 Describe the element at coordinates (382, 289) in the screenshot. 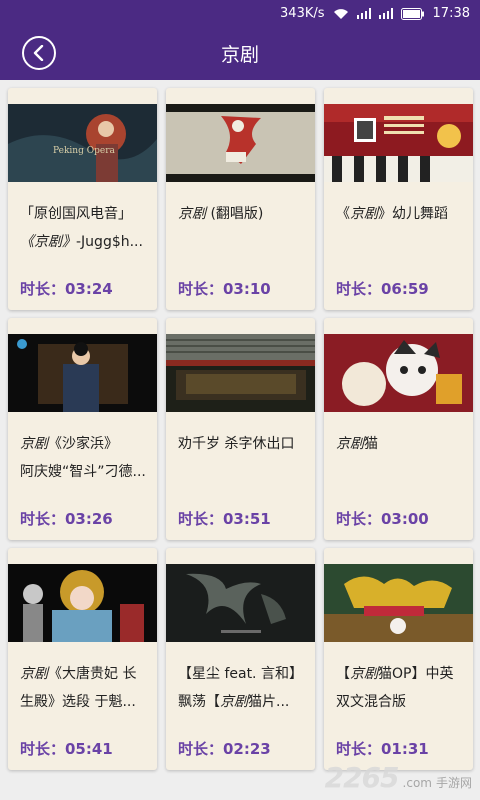

I see `video-duration: 时长：06:59` at that location.